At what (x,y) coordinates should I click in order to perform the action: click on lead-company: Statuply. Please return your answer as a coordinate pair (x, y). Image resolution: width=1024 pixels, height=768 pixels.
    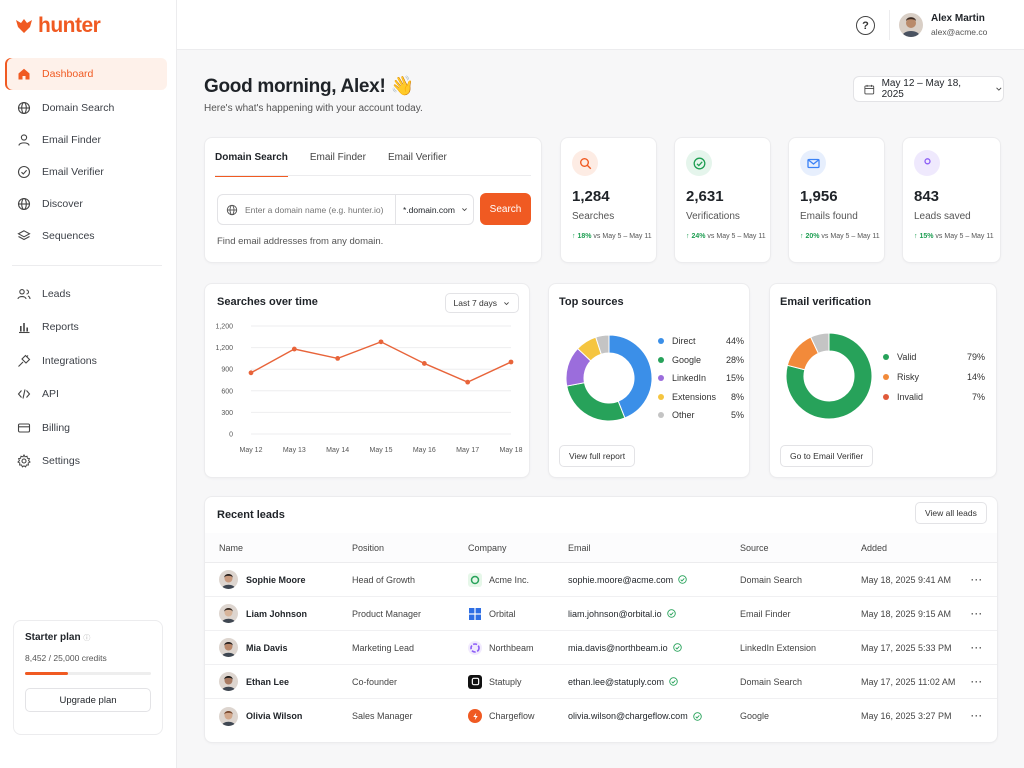
    Looking at the image, I should click on (495, 681).